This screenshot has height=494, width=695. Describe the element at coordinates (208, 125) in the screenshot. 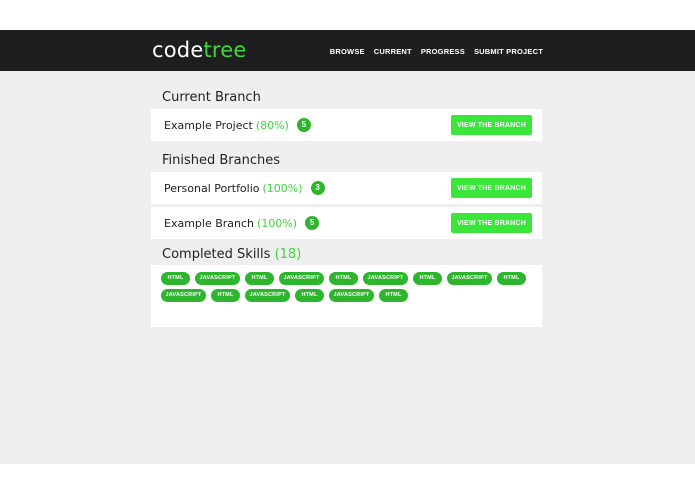

I see `branch-name: Example Project` at that location.